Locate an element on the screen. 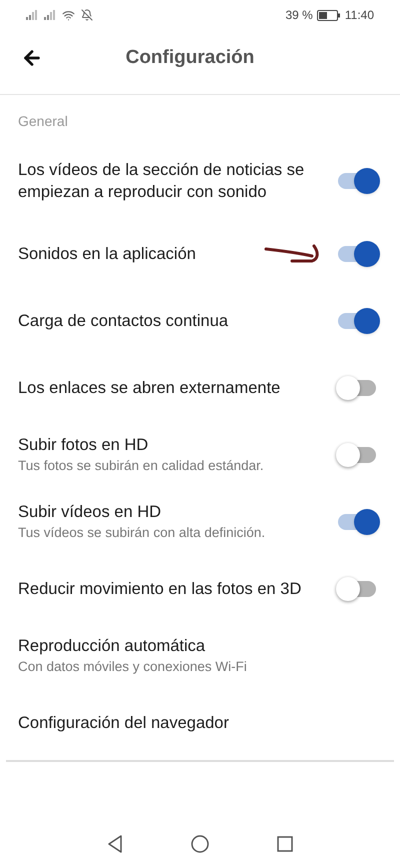 The height and width of the screenshot is (867, 400). setting-title: Configuración del navegador is located at coordinates (124, 723).